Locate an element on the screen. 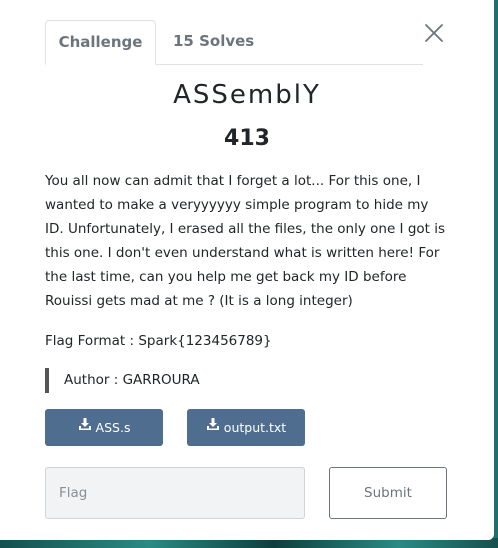 This screenshot has height=548, width=498. download-button-ass-s: ASS.s is located at coordinates (104, 427).